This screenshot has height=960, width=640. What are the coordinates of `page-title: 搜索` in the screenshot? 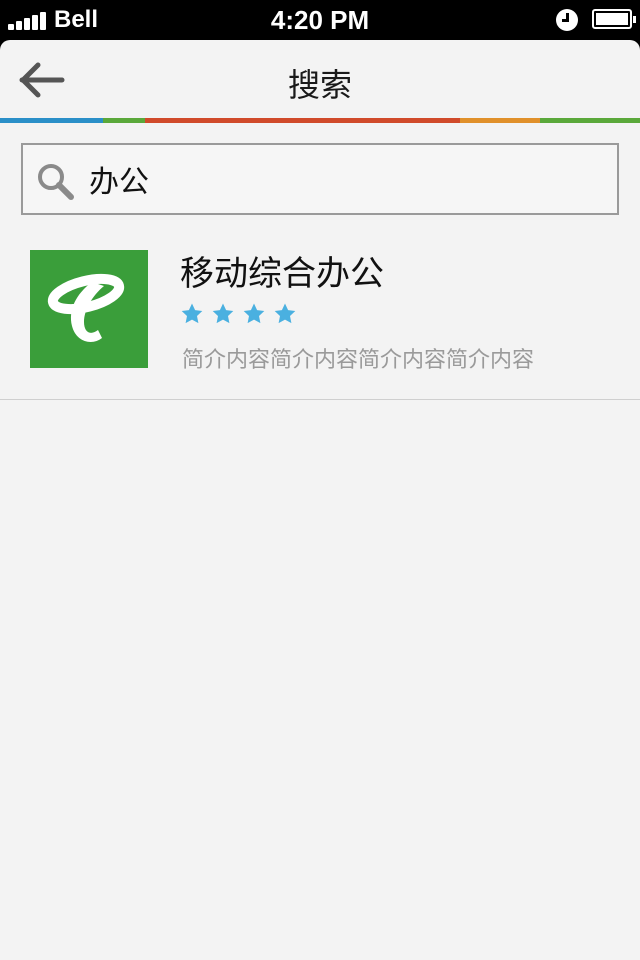 It's located at (319, 85).